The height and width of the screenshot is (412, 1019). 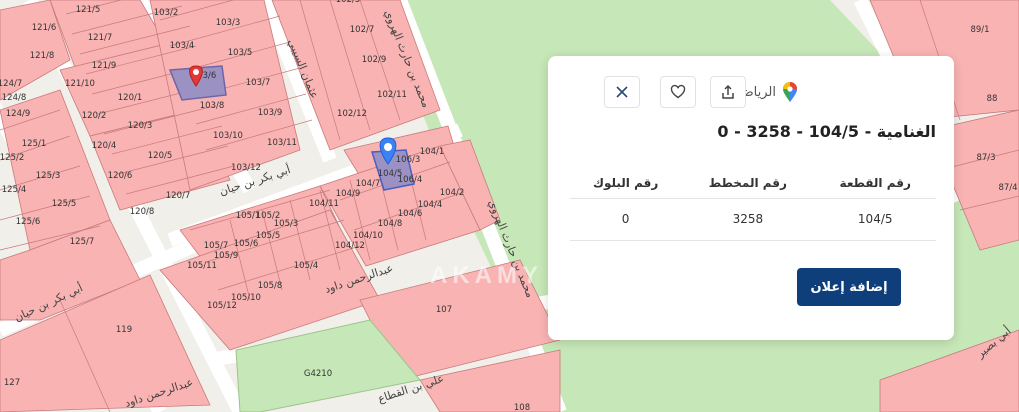 I want to click on share-button, so click(x=728, y=92).